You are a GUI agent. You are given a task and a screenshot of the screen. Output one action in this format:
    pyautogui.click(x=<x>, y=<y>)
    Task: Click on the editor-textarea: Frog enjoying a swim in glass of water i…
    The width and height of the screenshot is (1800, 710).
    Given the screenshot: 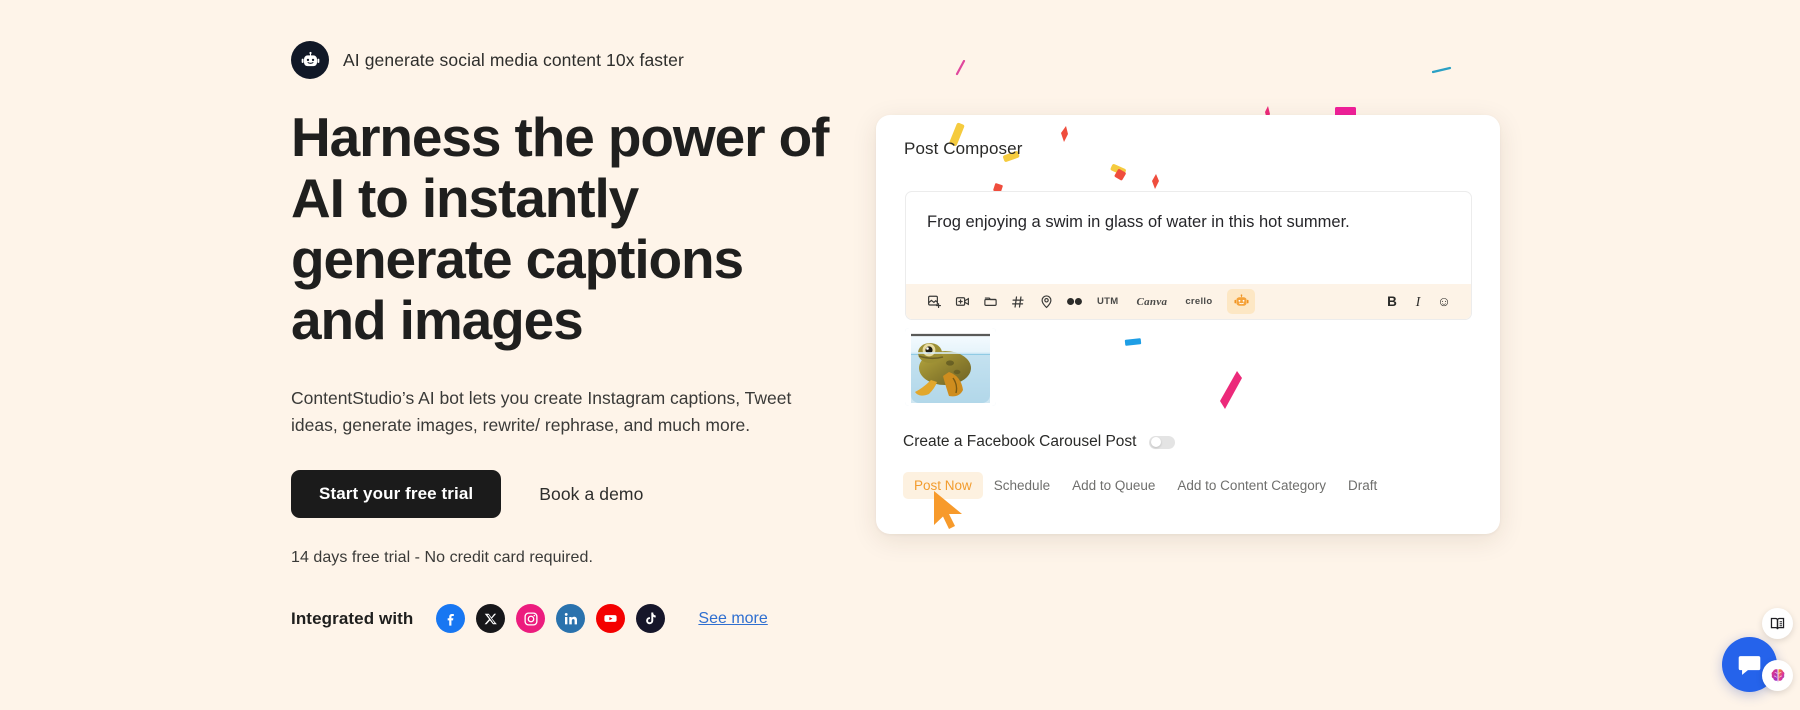 What is the action you would take?
    pyautogui.click(x=1188, y=238)
    